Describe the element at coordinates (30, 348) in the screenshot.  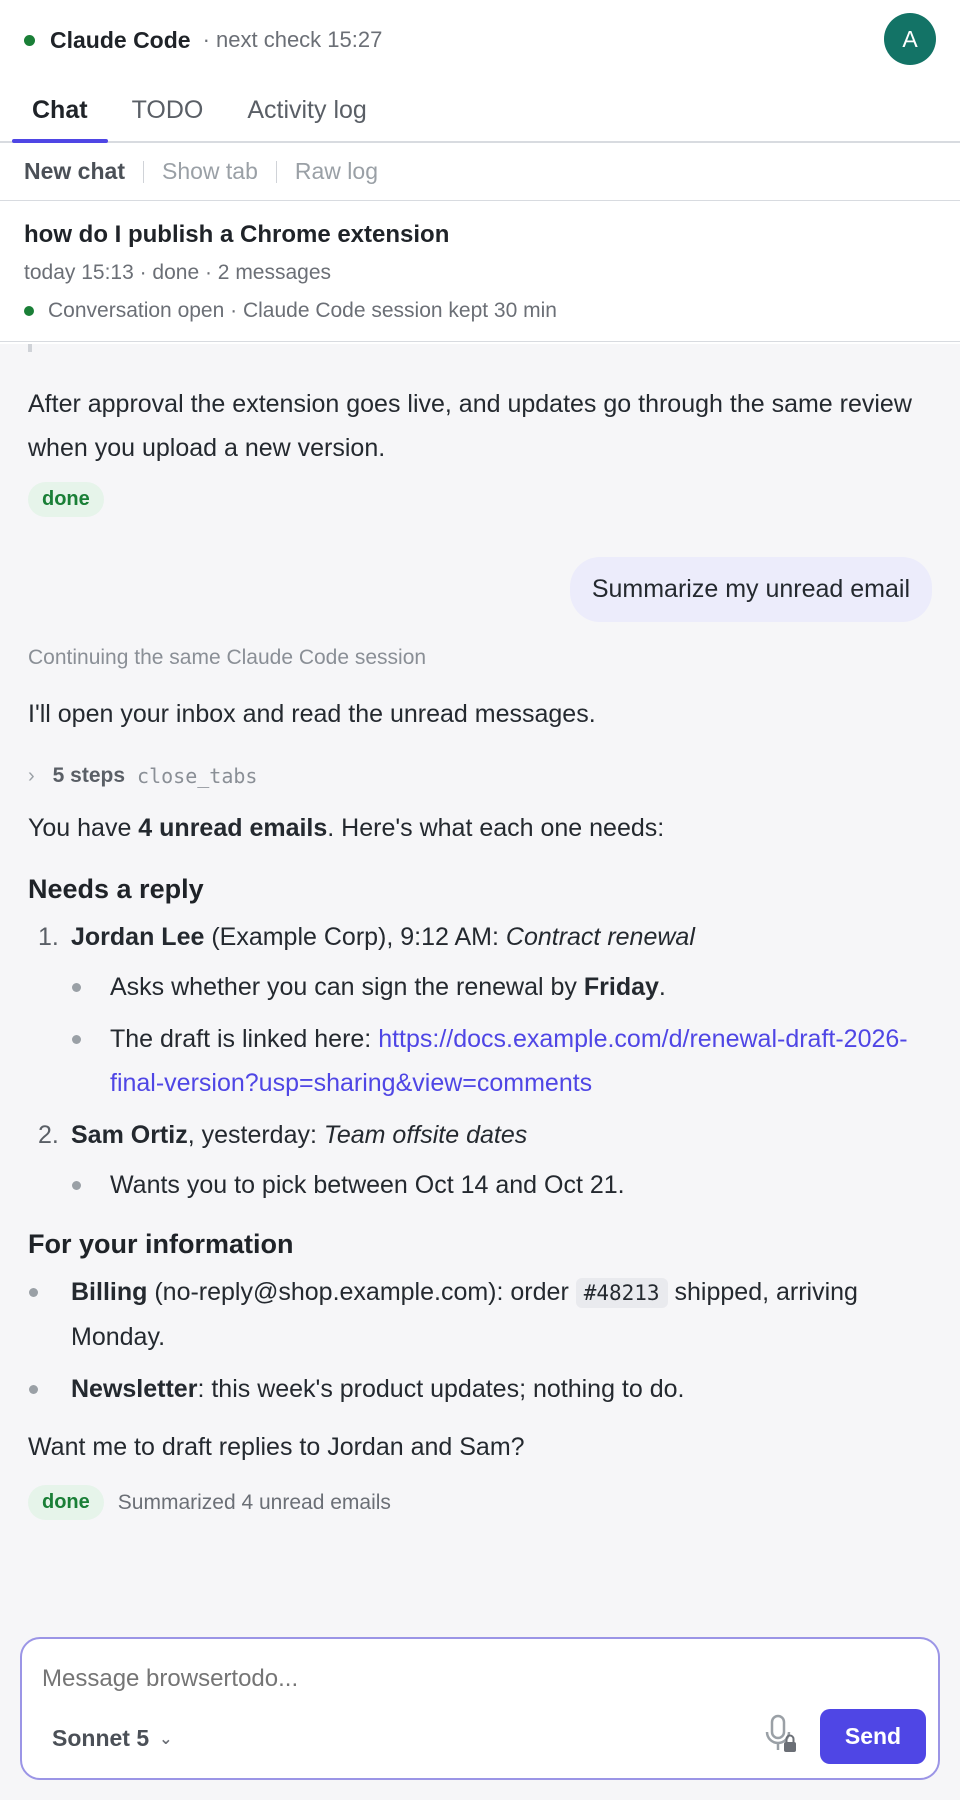
I see `quote-bar` at that location.